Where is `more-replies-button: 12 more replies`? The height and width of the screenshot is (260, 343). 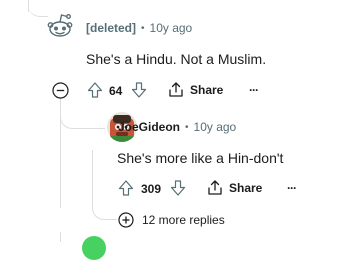
more-replies-button: 12 more replies is located at coordinates (171, 220).